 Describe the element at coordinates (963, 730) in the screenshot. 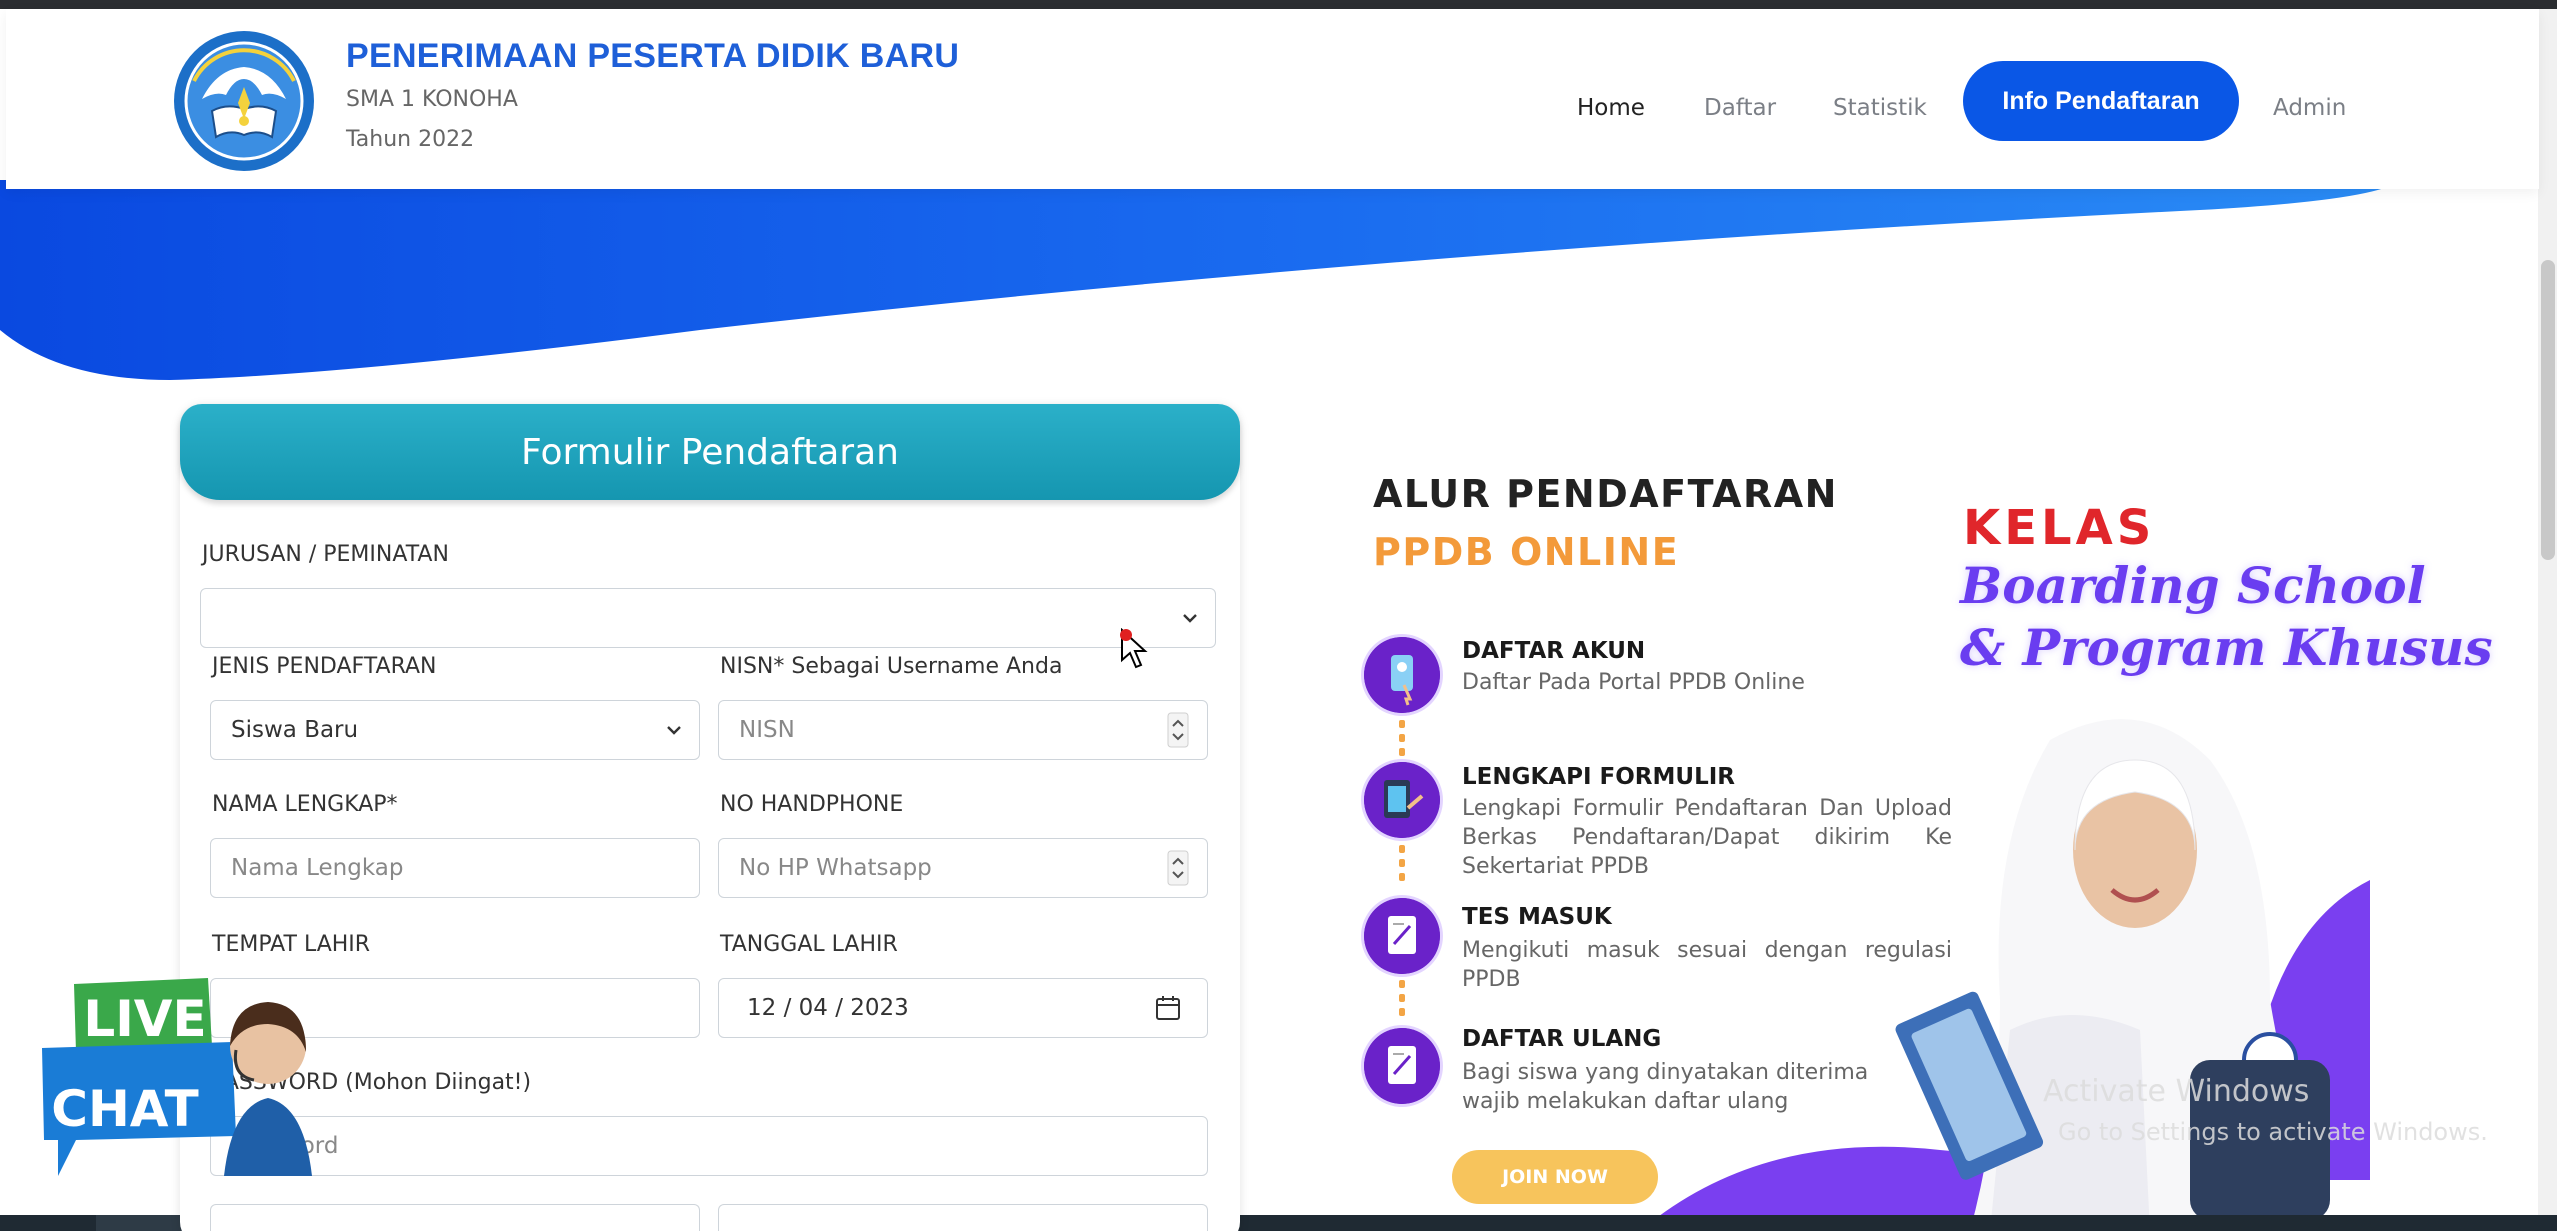

I see `nisn-input: NISN` at that location.